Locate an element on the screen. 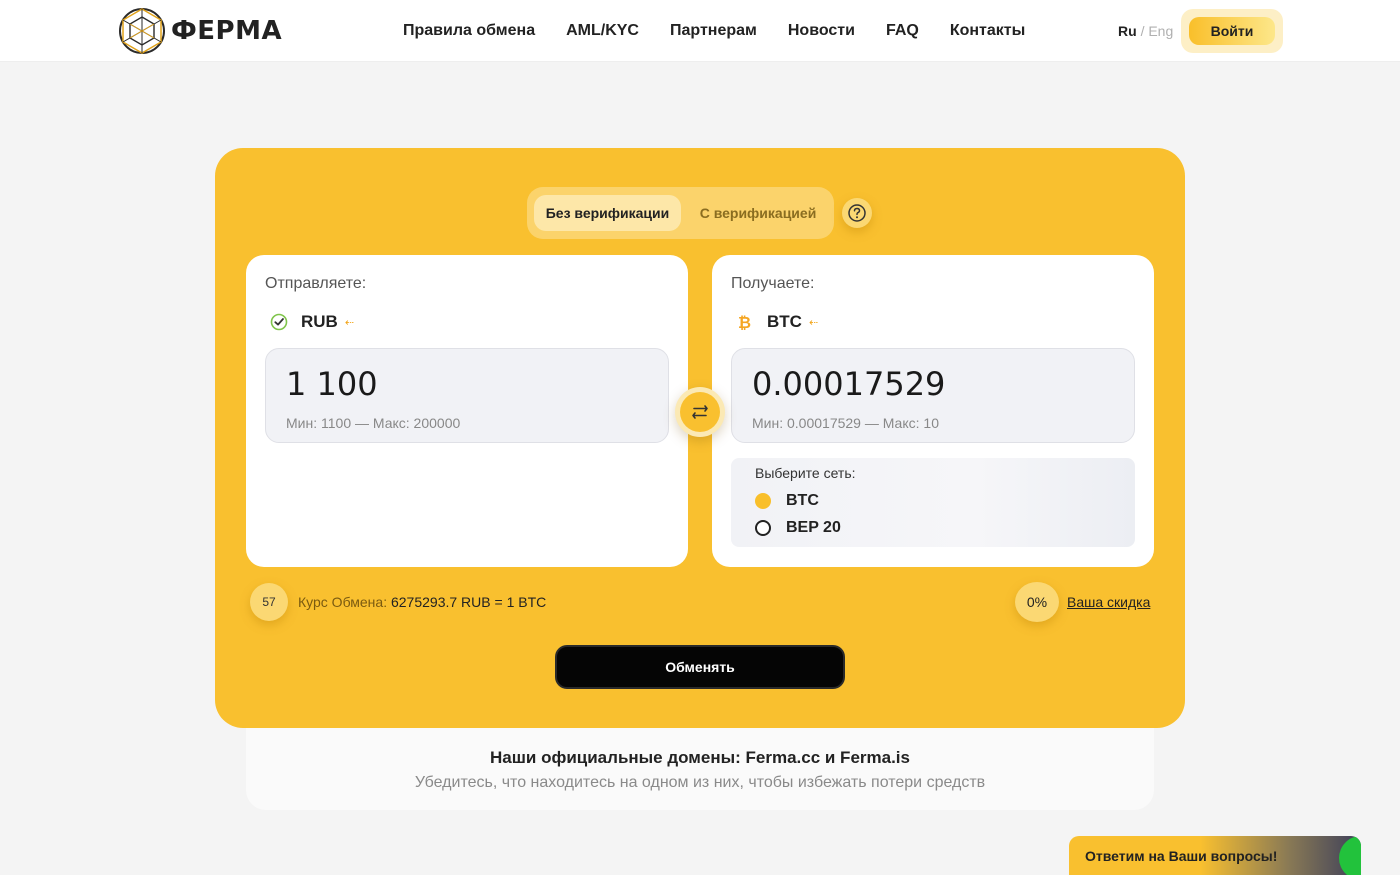  language-switch: Ru / Eng is located at coordinates (1145, 31).